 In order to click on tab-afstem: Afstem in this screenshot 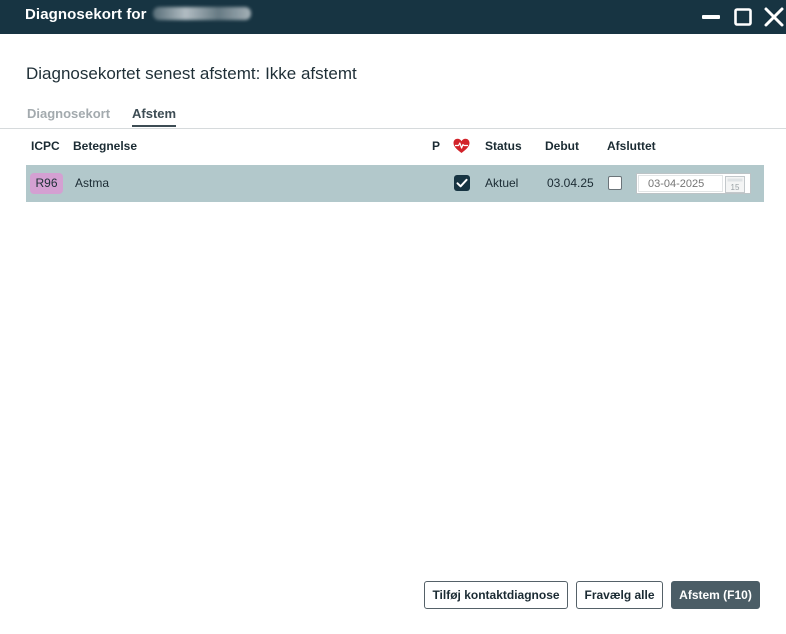, I will do `click(154, 116)`.